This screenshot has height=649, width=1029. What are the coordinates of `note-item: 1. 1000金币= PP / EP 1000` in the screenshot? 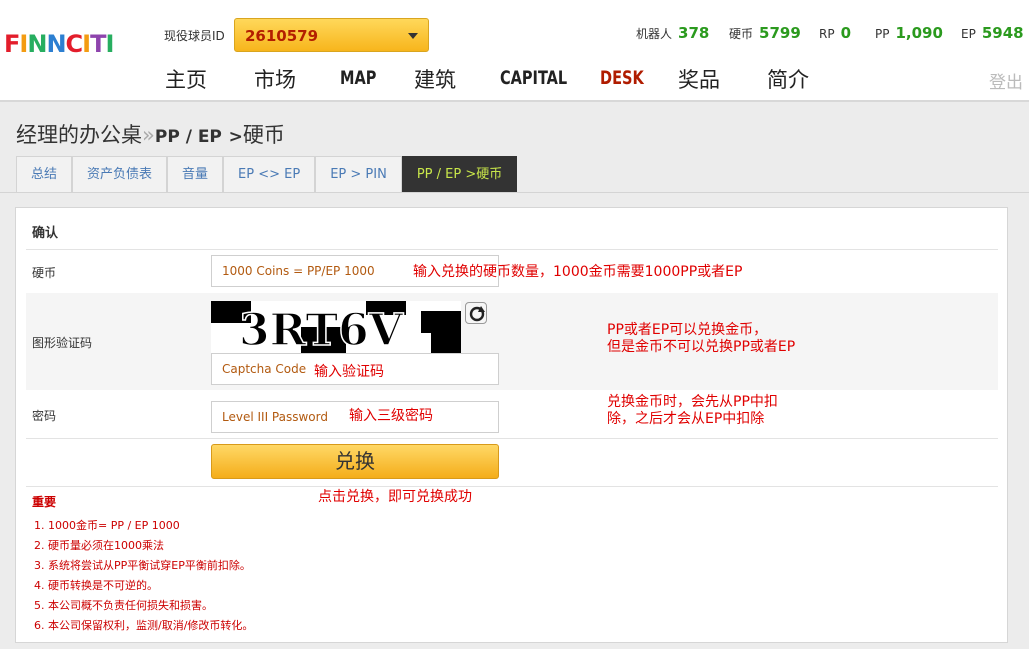 It's located at (107, 525).